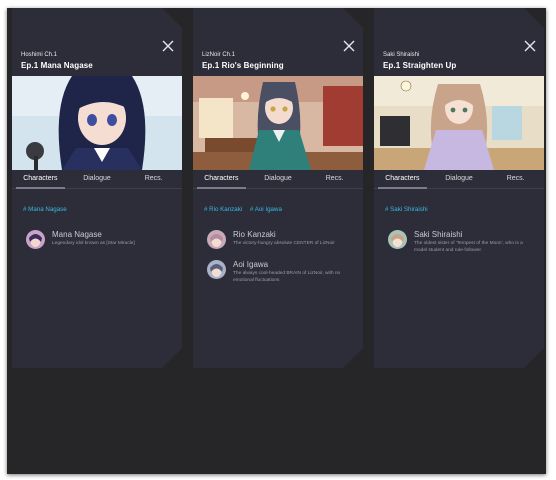 This screenshot has height=480, width=556. What do you see at coordinates (438, 234) in the screenshot?
I see `character-name: Saki Shiraishi` at bounding box center [438, 234].